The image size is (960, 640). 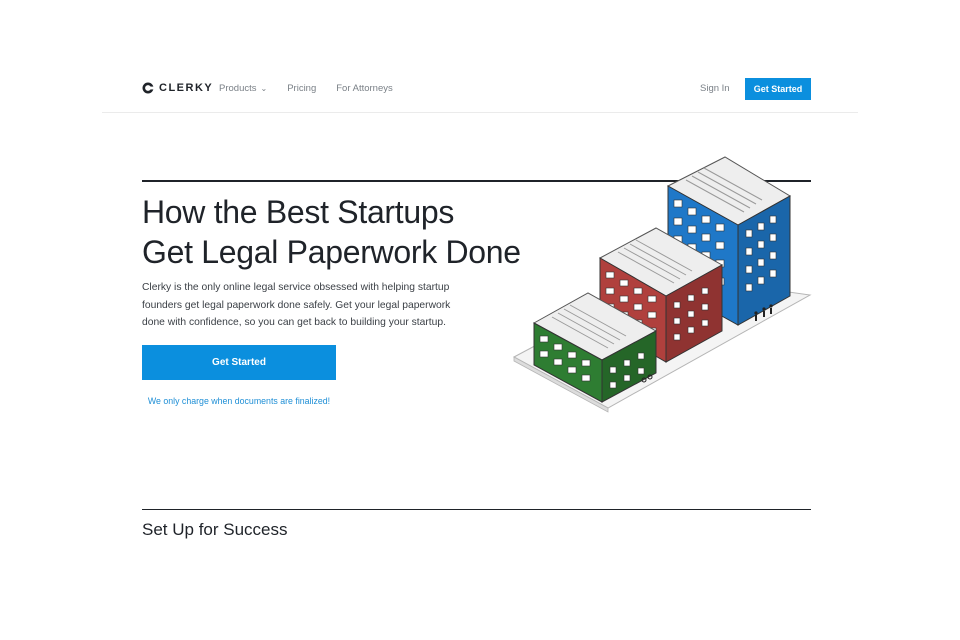 I want to click on section-title: Set Up for Success, so click(x=215, y=529).